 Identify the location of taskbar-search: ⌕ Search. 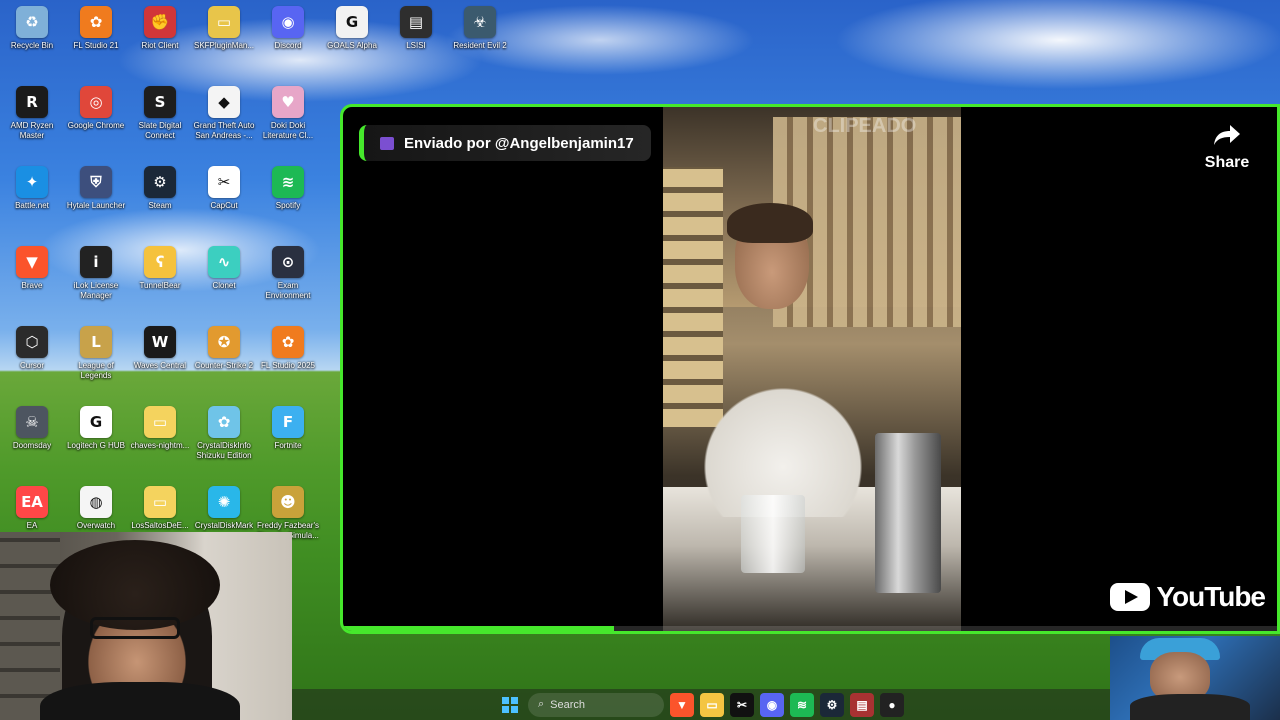
(596, 704).